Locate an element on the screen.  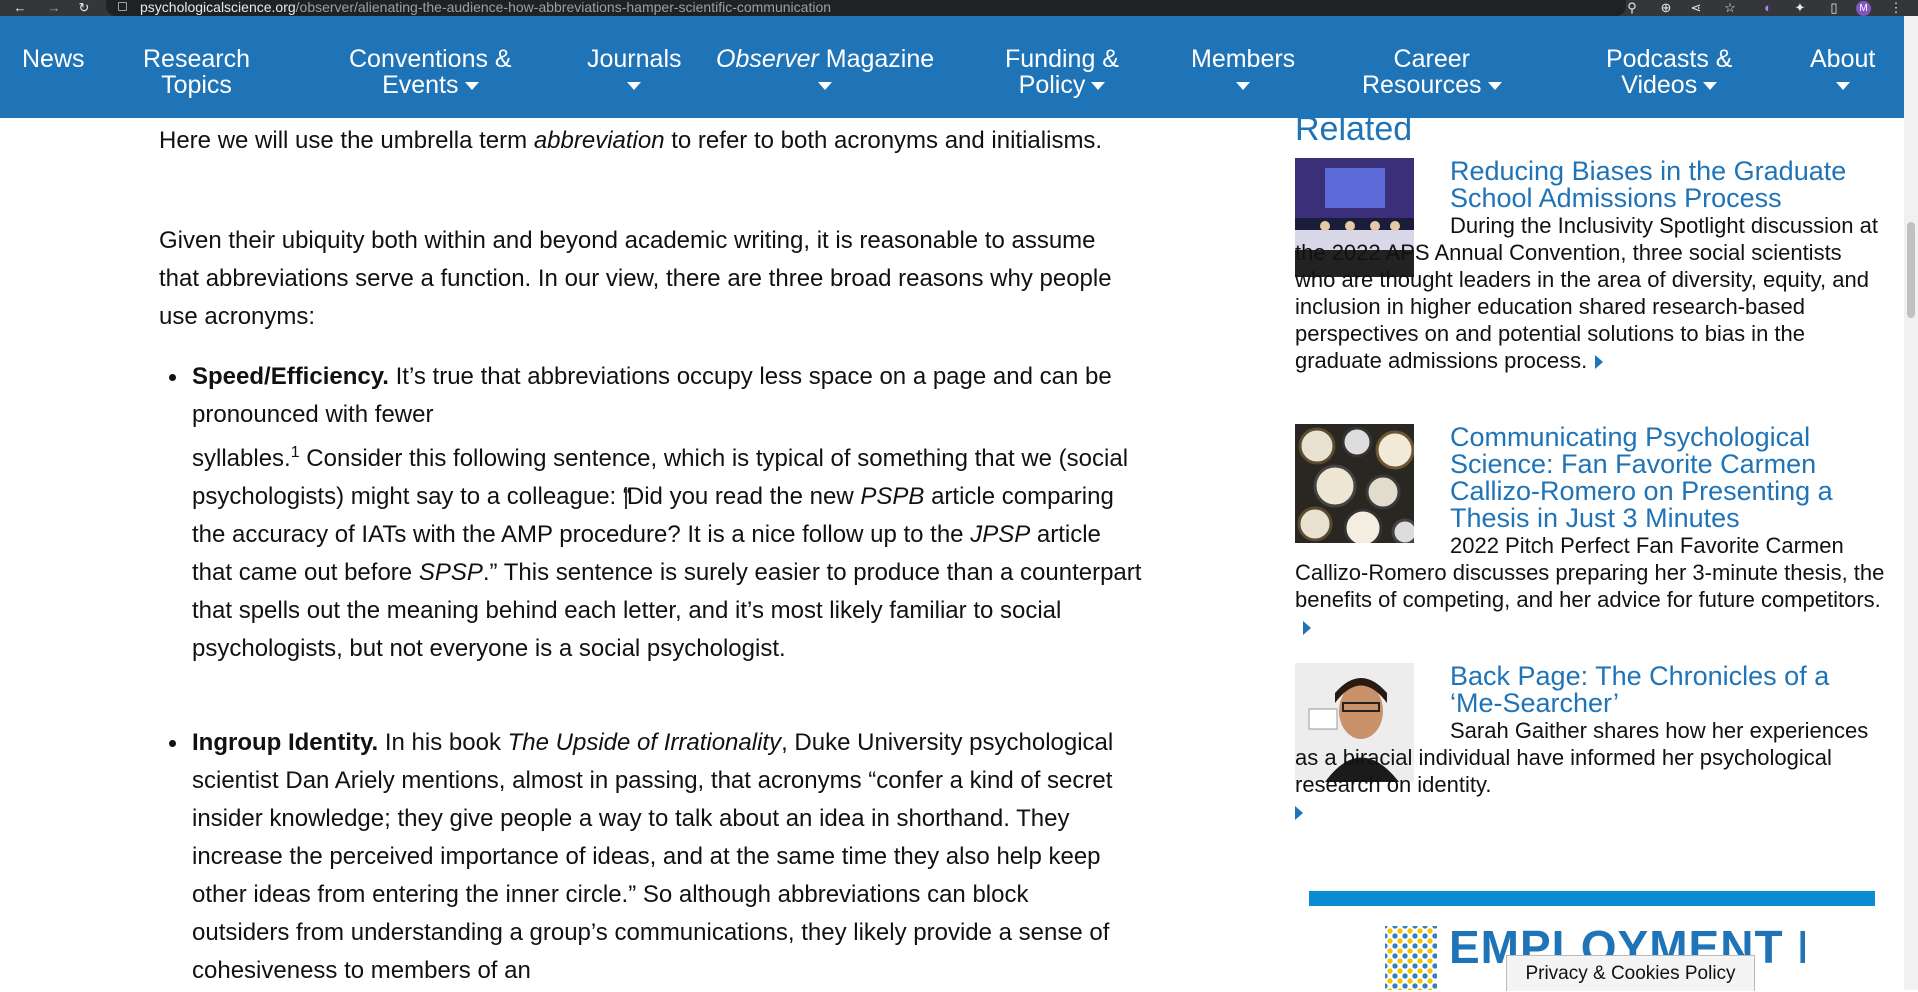
scrollbar-thumb is located at coordinates (1911, 270).